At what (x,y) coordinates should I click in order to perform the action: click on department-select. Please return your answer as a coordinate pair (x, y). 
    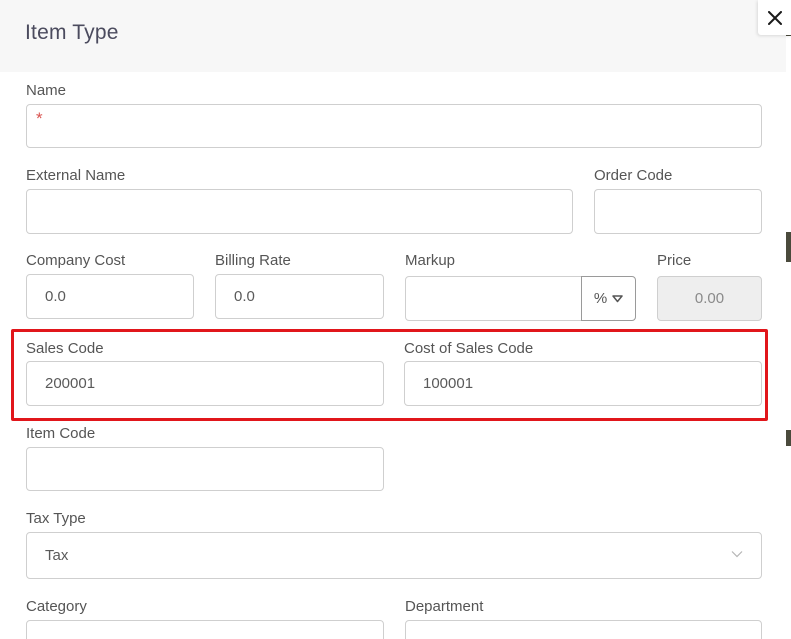
    Looking at the image, I should click on (583, 629).